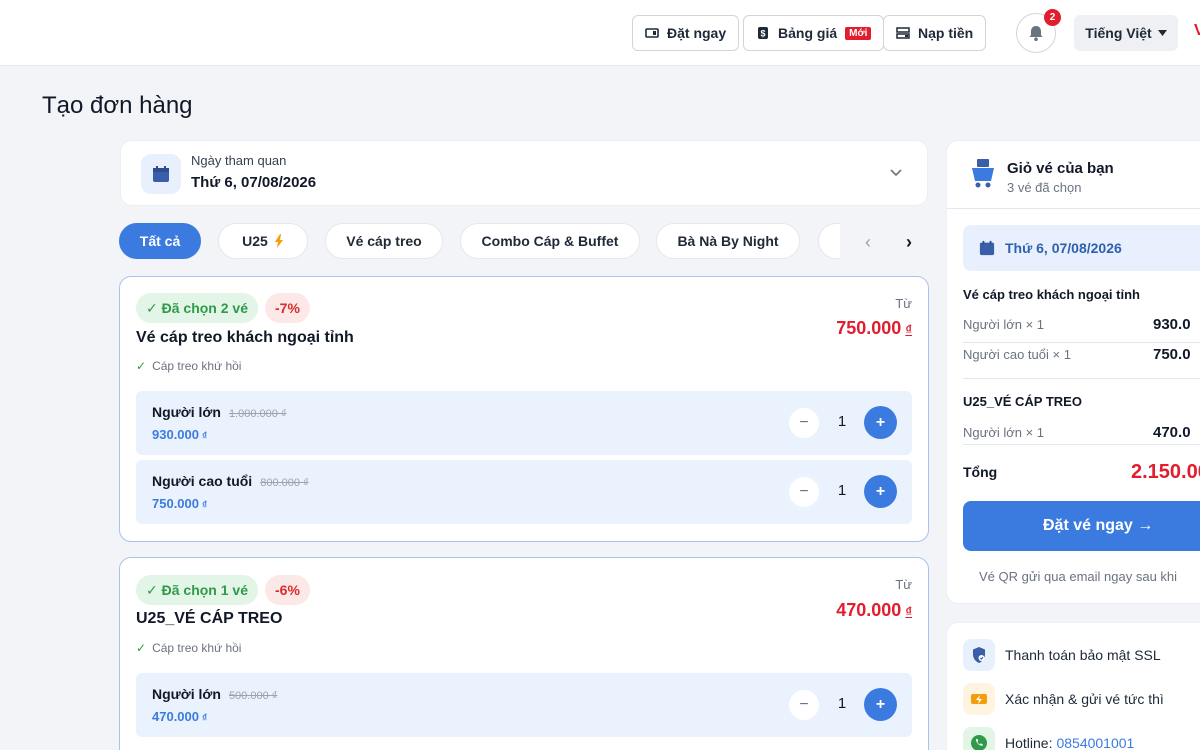 Image resolution: width=1200 pixels, height=750 pixels. I want to click on price-list-label: Bảng giá, so click(808, 33).